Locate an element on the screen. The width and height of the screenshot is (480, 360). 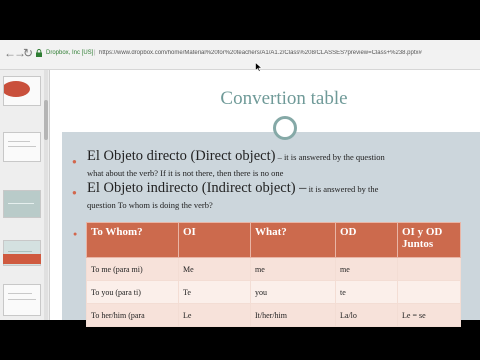
slide-thumbnail-selected is located at coordinates (22, 259).